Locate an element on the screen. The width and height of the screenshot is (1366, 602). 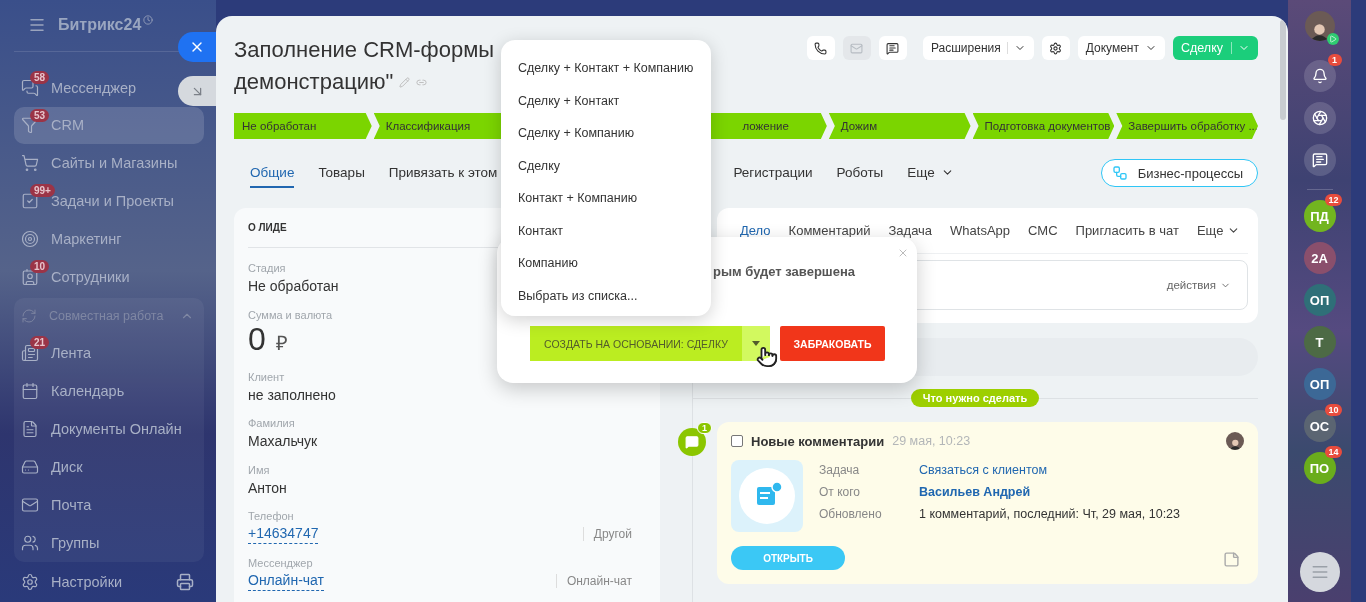
tab: Комментарий is located at coordinates (829, 230).